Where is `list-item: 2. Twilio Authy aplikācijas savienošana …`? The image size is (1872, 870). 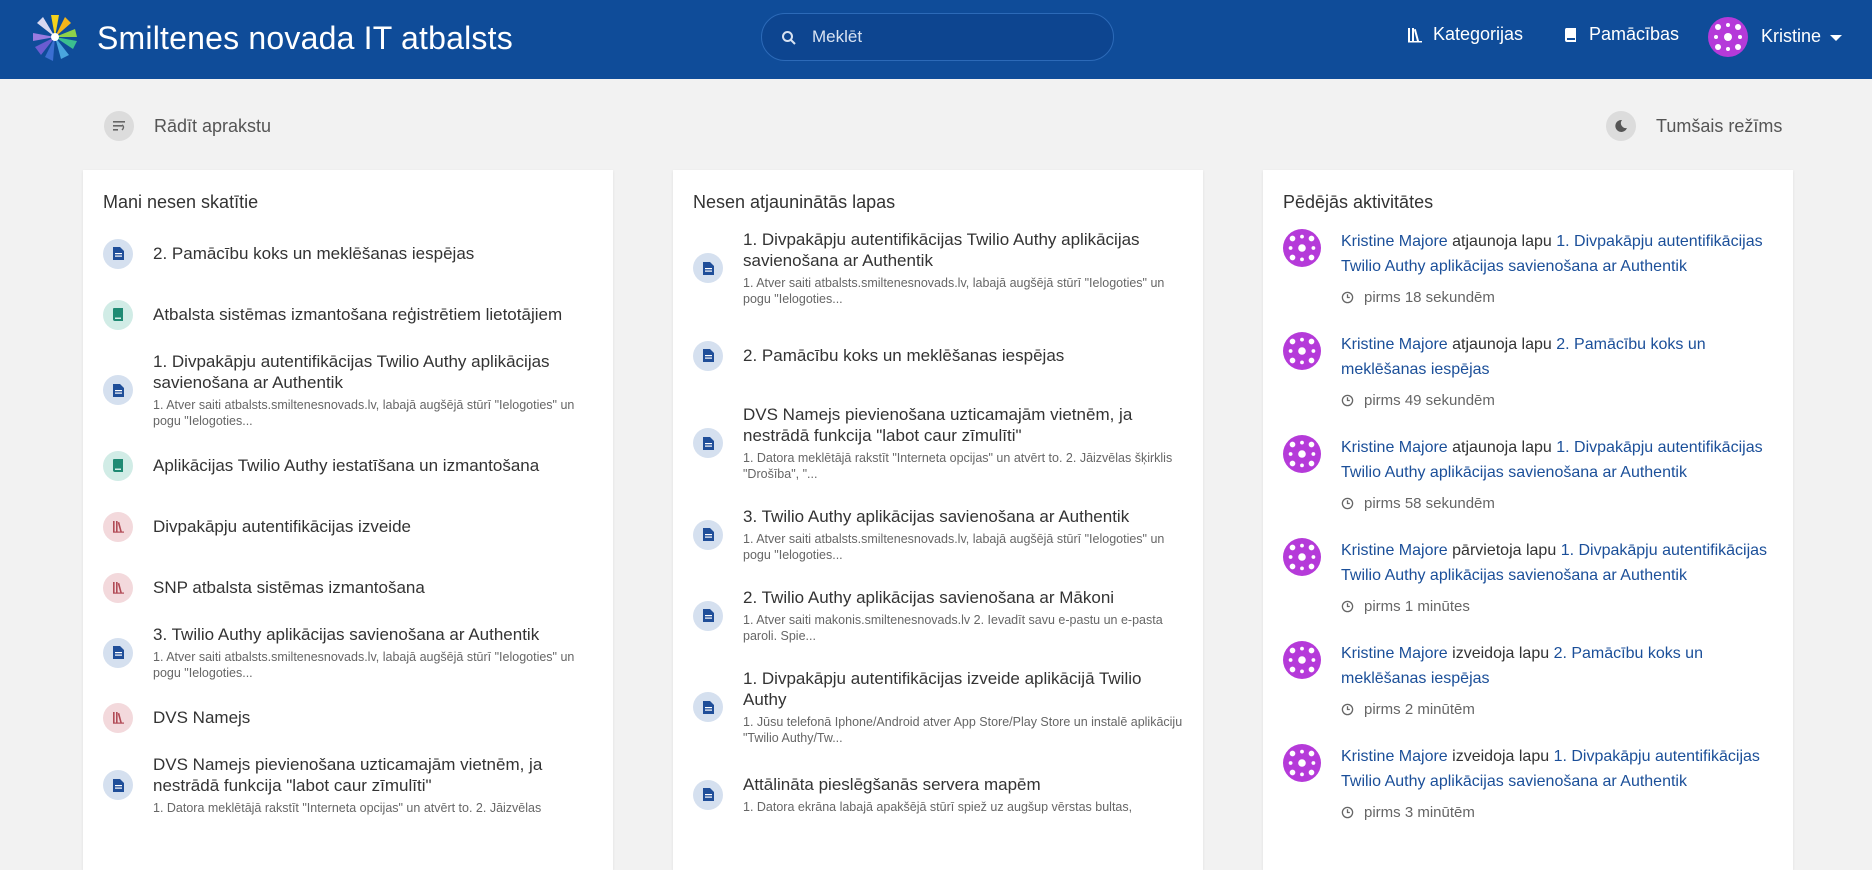 list-item: 2. Twilio Authy aplikācijas savienošana … is located at coordinates (938, 615).